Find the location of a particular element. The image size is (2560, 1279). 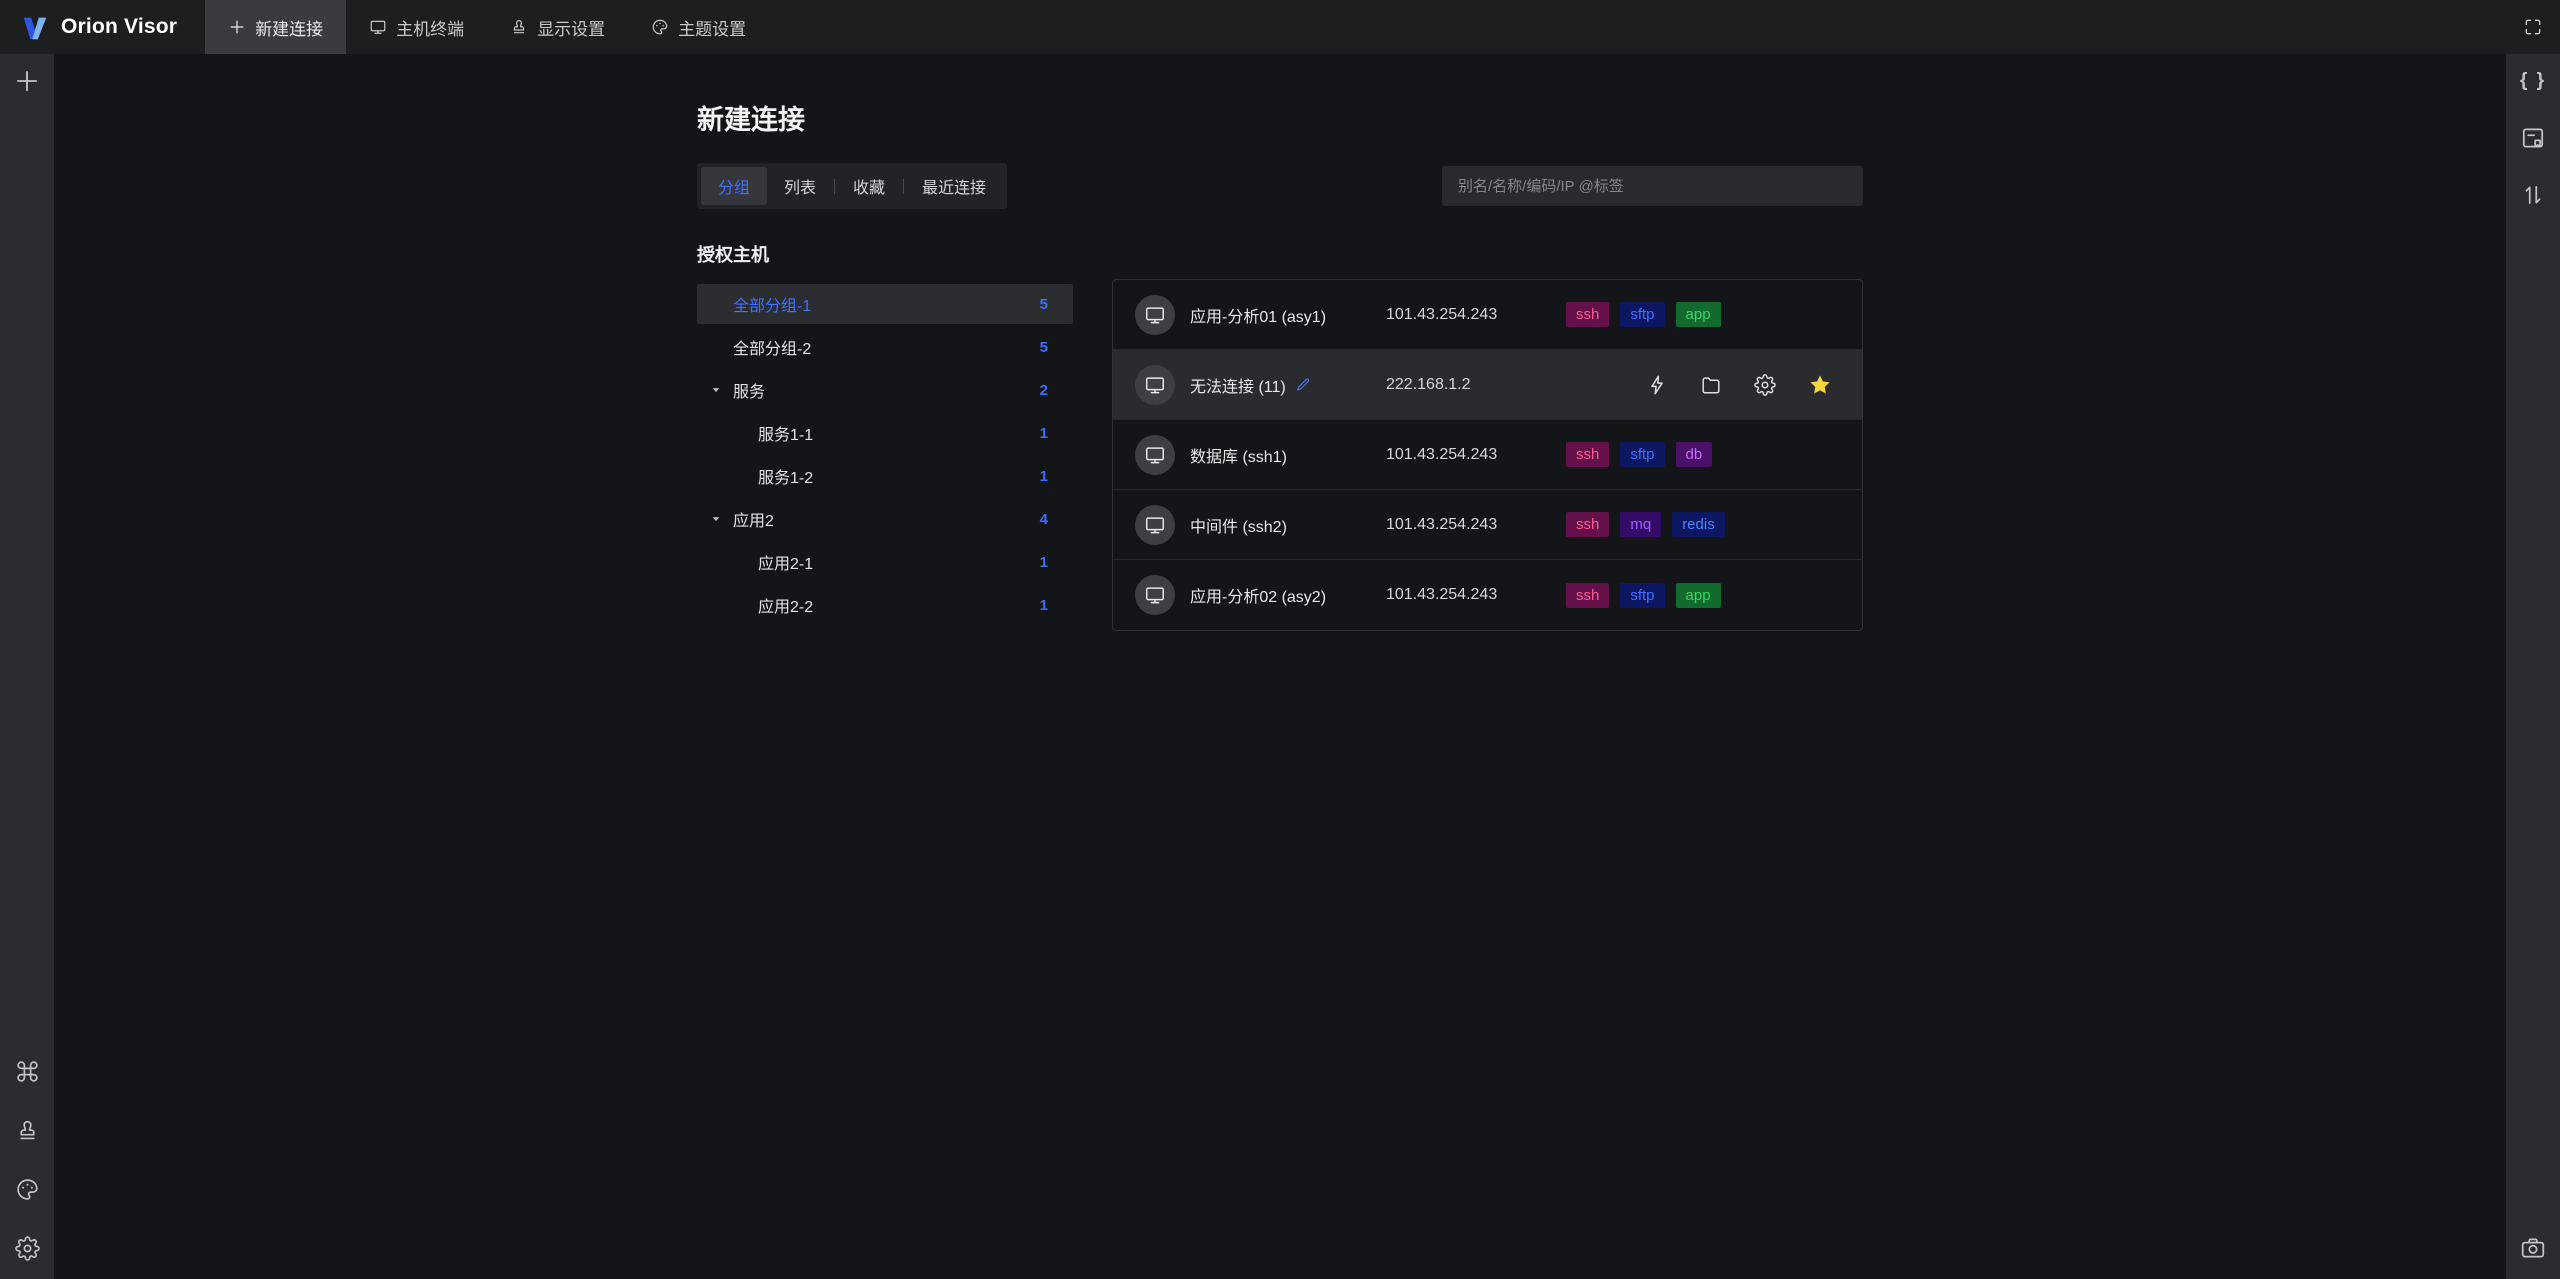

tree-item: 全部分组-2 5 is located at coordinates (885, 347).